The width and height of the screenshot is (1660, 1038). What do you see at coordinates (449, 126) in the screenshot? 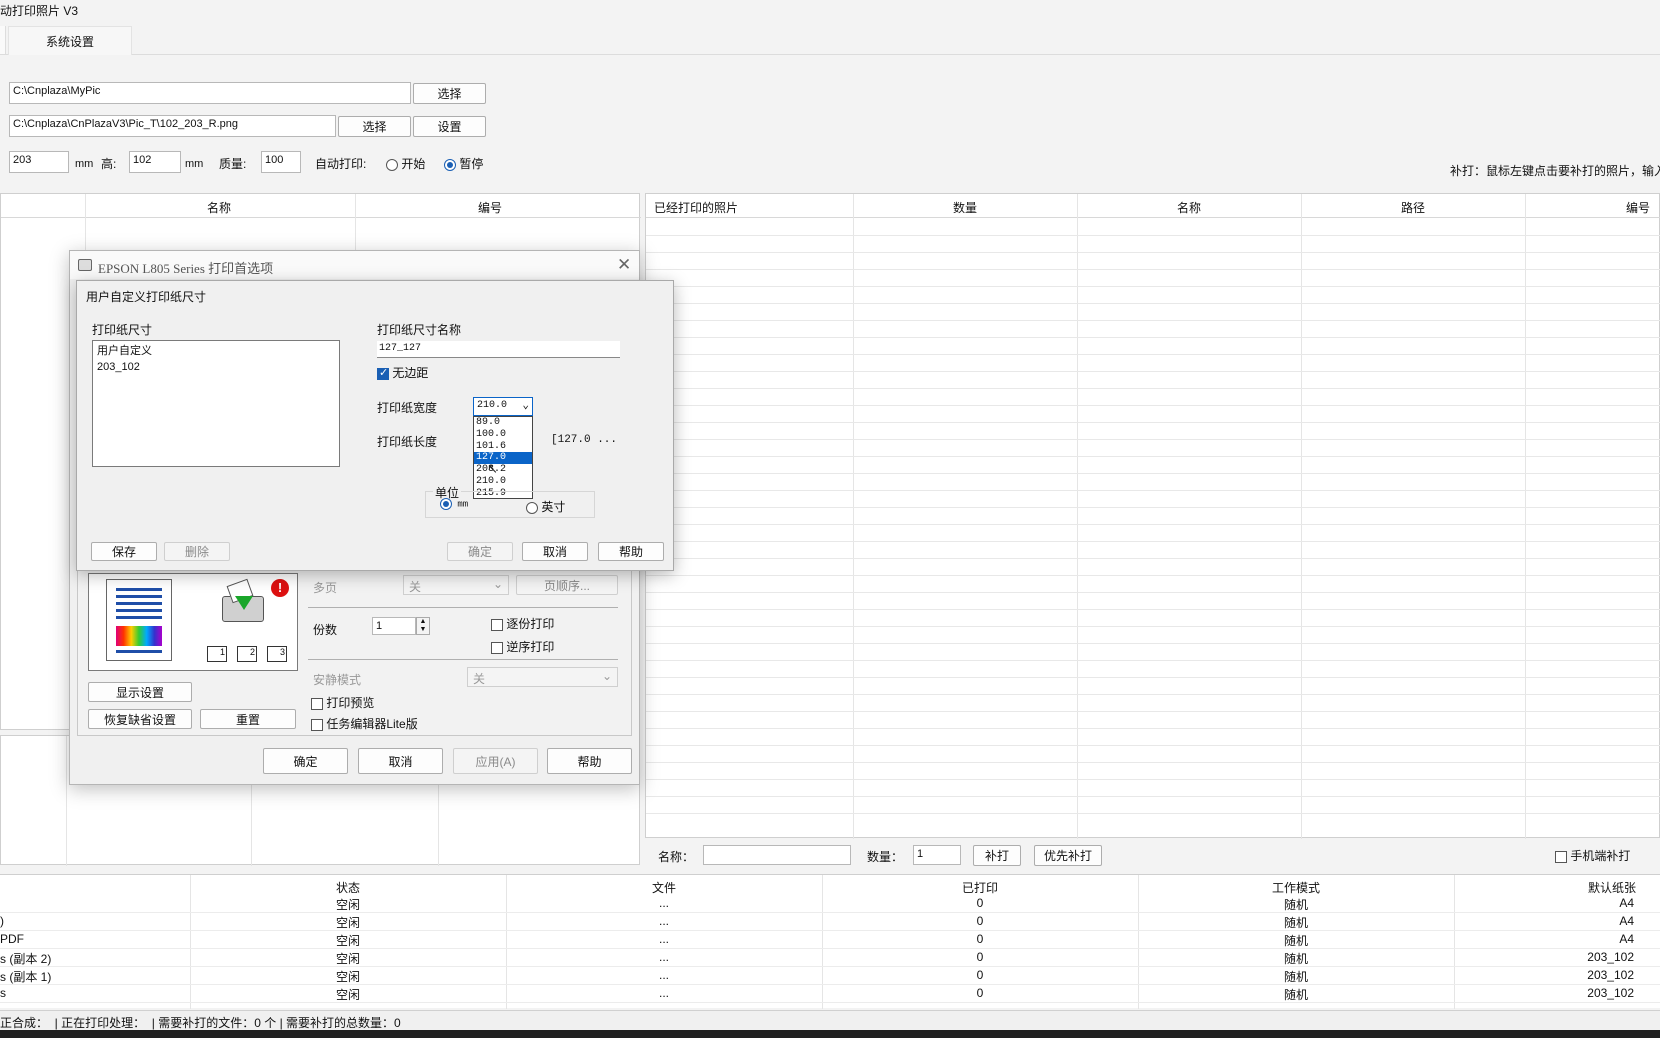
I see `template-settings-button: 设置` at bounding box center [449, 126].